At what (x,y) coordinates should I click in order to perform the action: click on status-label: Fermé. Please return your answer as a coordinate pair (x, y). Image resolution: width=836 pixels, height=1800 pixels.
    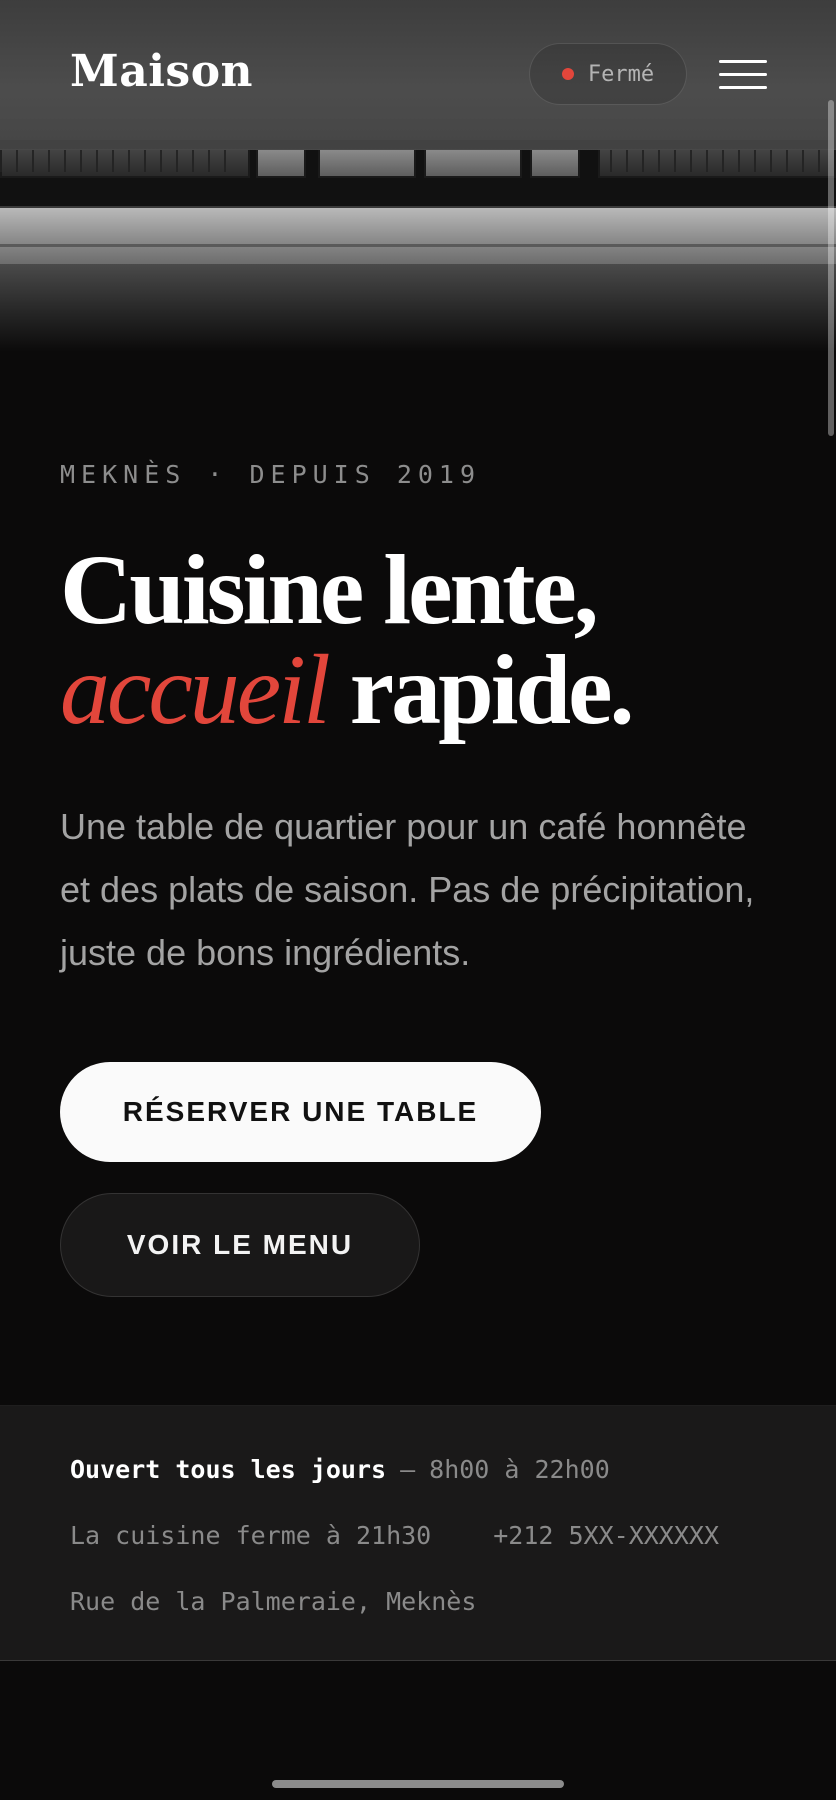
    Looking at the image, I should click on (621, 74).